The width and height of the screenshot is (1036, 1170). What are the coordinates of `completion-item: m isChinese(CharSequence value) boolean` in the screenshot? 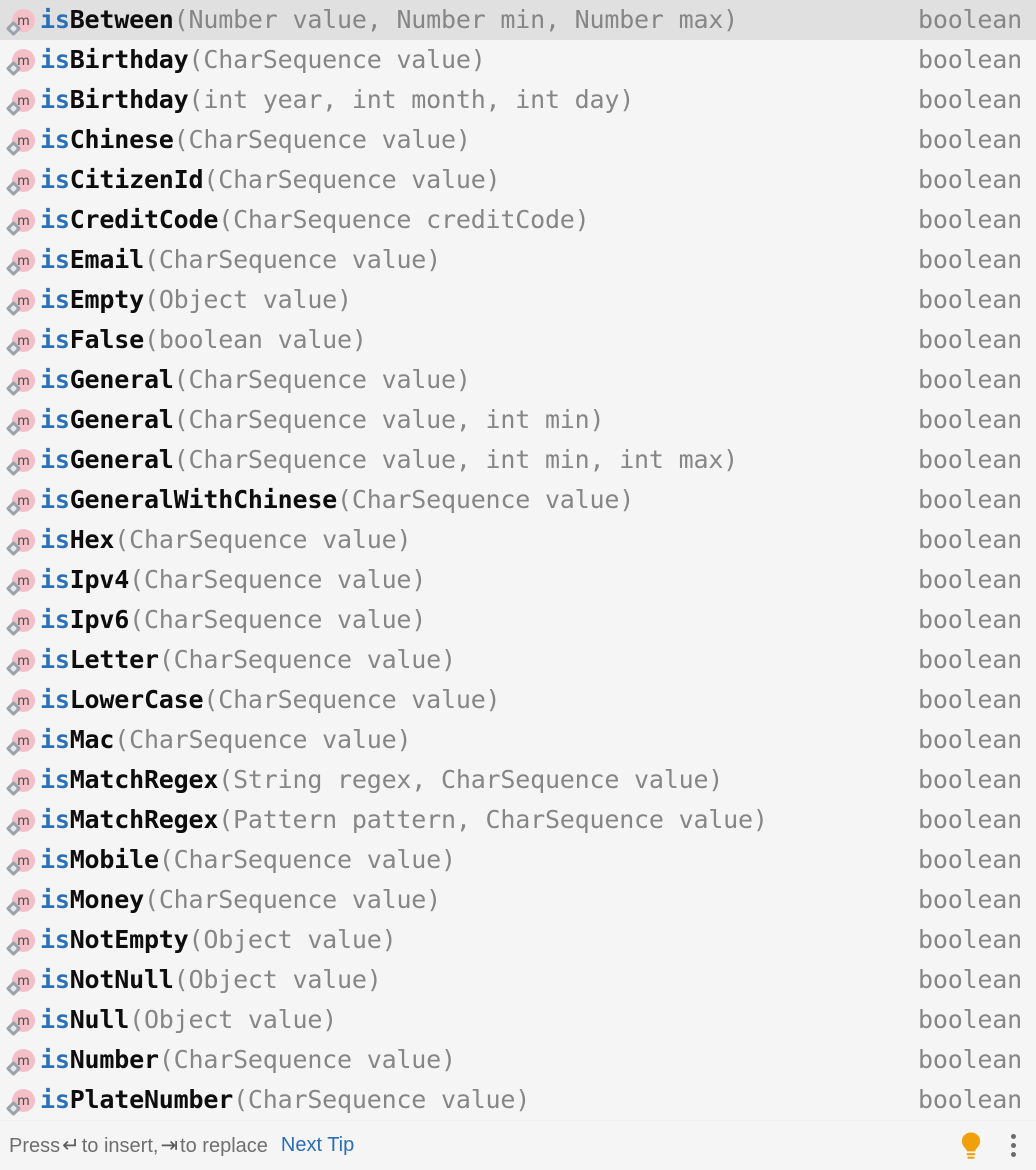 It's located at (518, 140).